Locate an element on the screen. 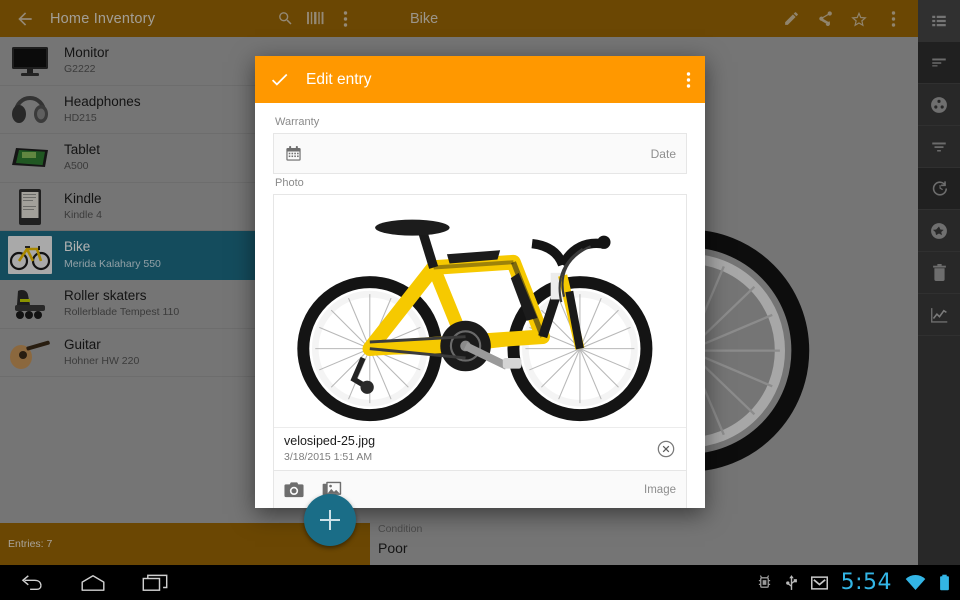  usb-icon is located at coordinates (791, 582).